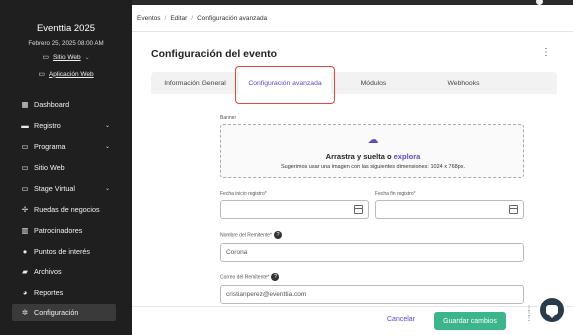  Describe the element at coordinates (530, 317) in the screenshot. I see `drag-handle-icon: ⋮ ⋮ ⋮` at that location.